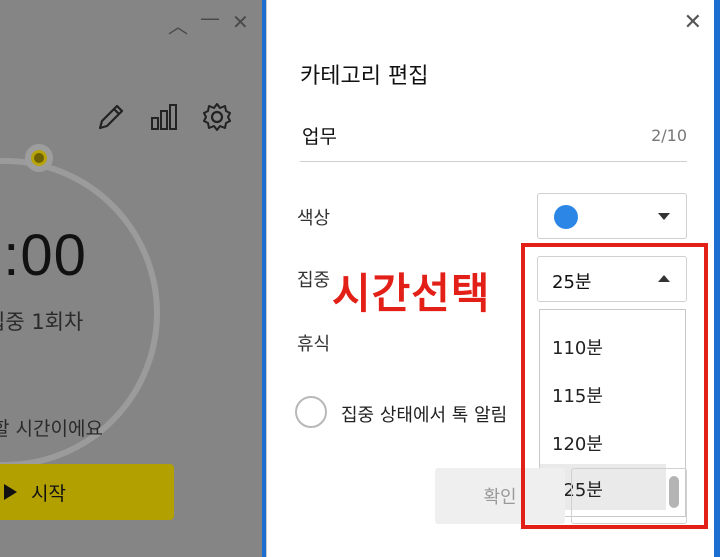 This screenshot has height=557, width=720. What do you see at coordinates (717, 278) in the screenshot?
I see `window-border-right` at bounding box center [717, 278].